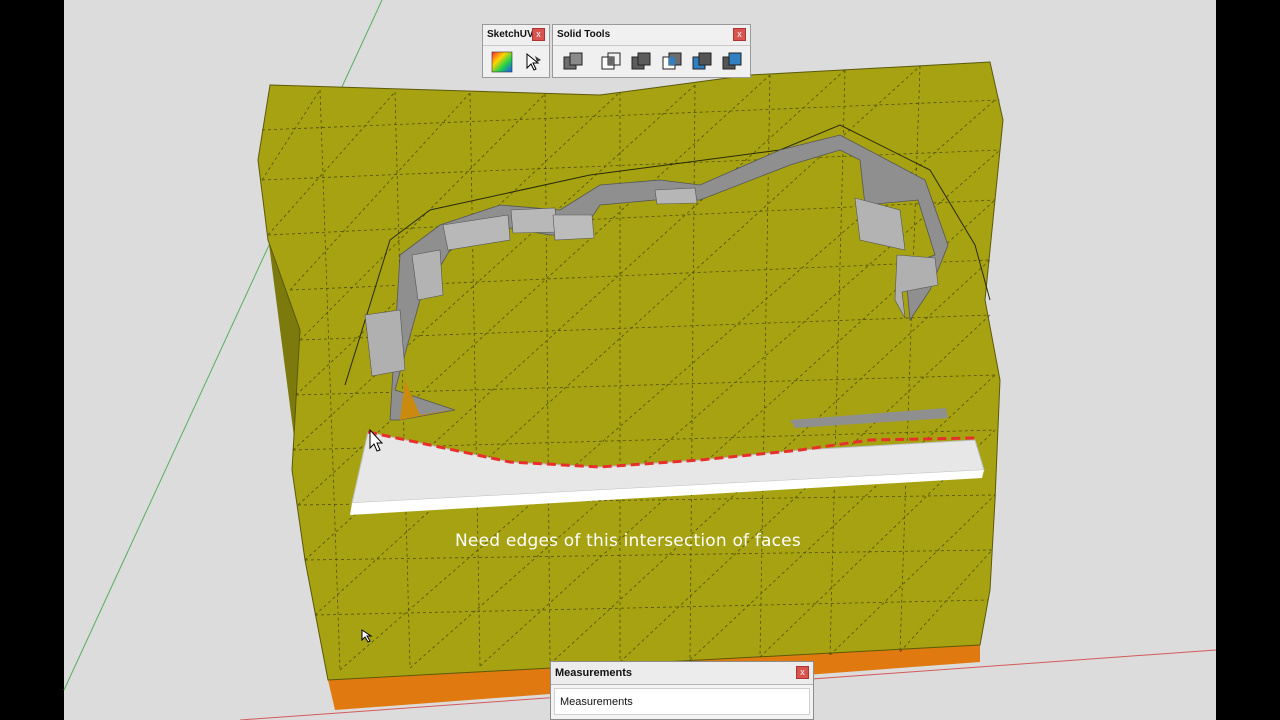  Describe the element at coordinates (672, 62) in the screenshot. I see `subtract-icon` at that location.